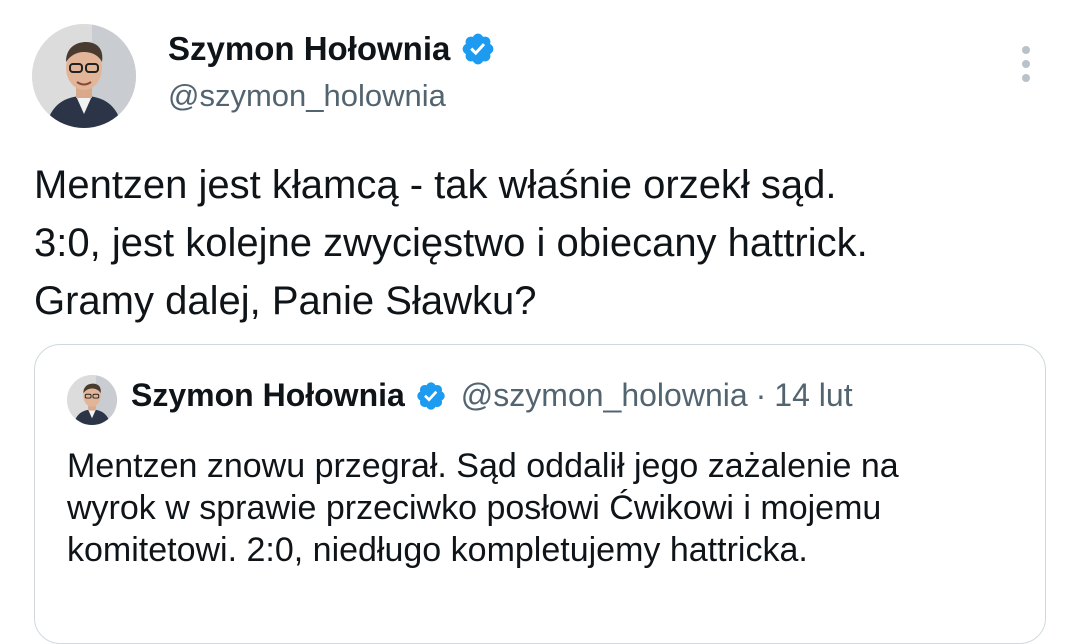 This screenshot has width=1080, height=644. Describe the element at coordinates (268, 395) in the screenshot. I see `quoted-author-display-name: Szymon Hołownia` at that location.